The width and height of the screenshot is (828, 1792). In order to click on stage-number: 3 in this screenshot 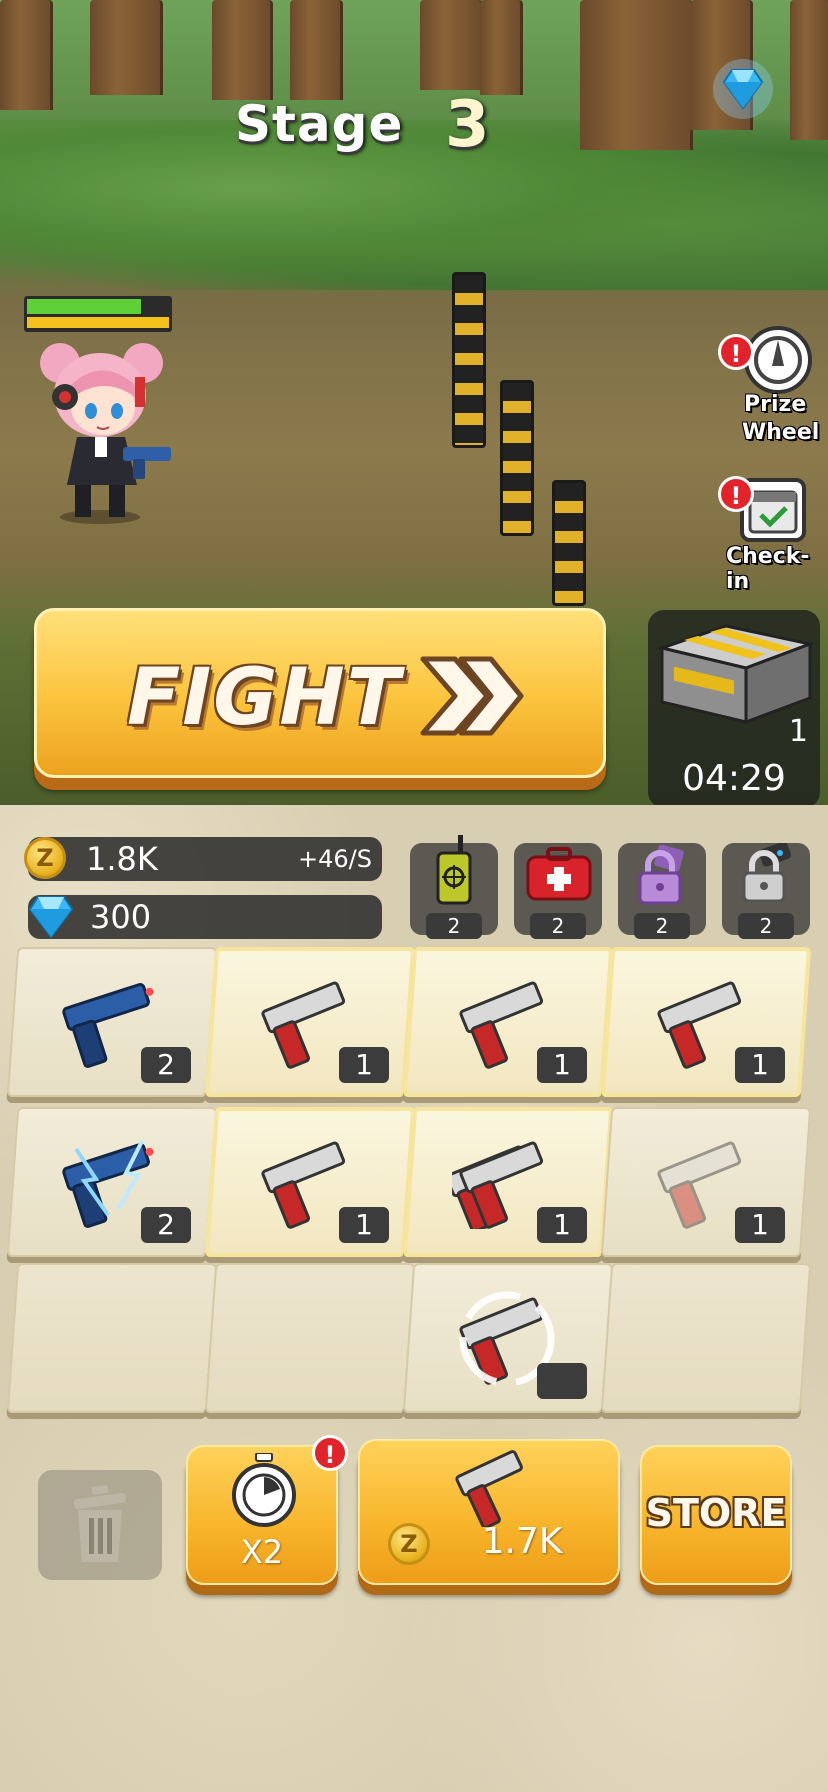, I will do `click(467, 125)`.